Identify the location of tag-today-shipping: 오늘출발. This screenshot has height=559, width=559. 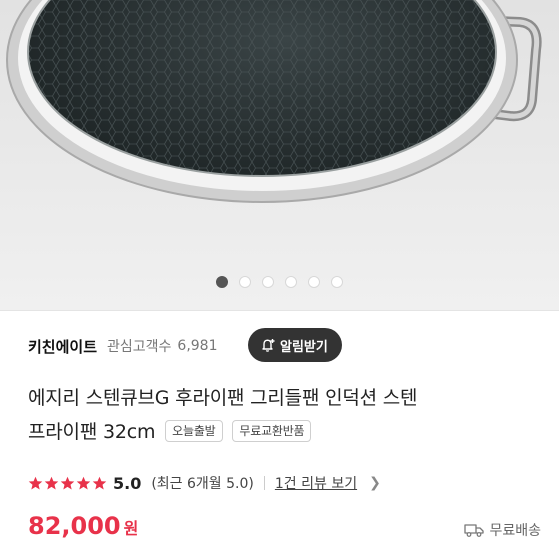
(194, 431).